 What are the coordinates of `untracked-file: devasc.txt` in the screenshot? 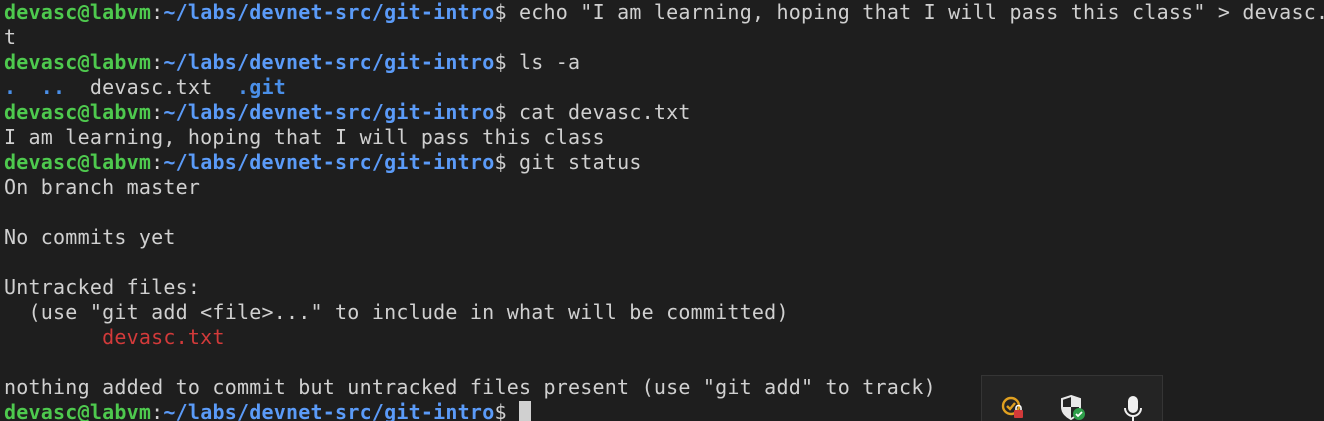 It's located at (163, 337).